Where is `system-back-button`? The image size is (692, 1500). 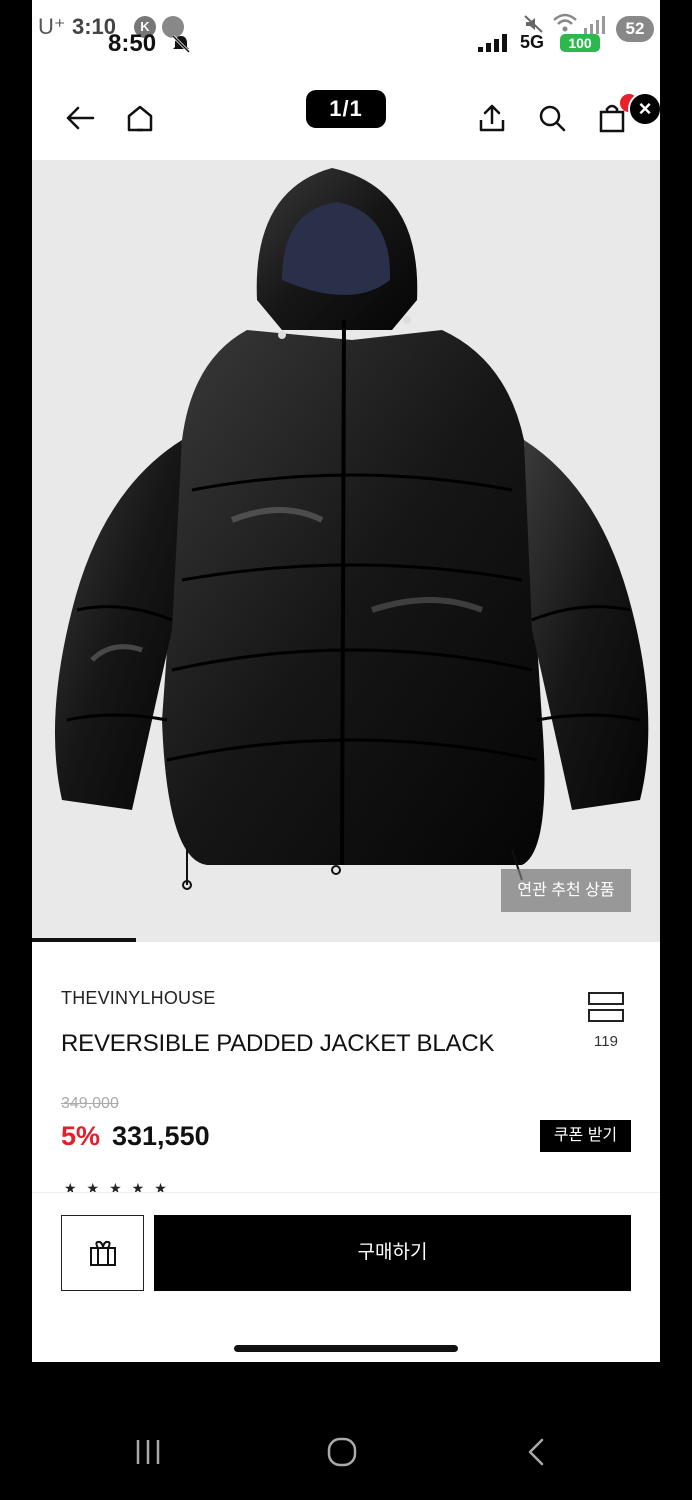 system-back-button is located at coordinates (536, 1452).